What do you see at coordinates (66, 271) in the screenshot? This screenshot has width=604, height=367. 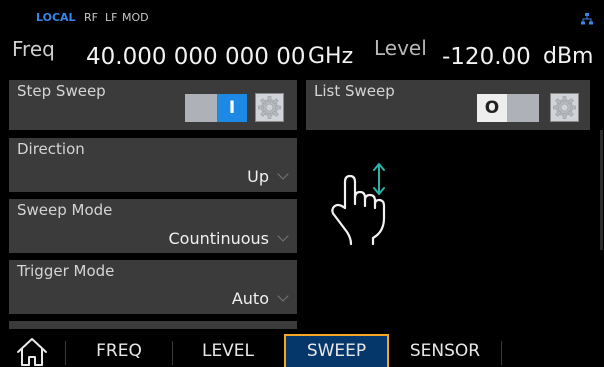 I see `trigger-mode-title: Trigger Mode` at bounding box center [66, 271].